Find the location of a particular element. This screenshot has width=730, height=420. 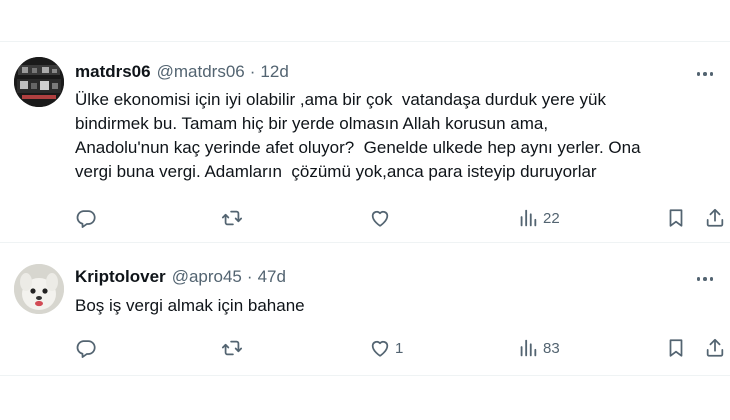

previous-tweet-remnant is located at coordinates (365, 21).